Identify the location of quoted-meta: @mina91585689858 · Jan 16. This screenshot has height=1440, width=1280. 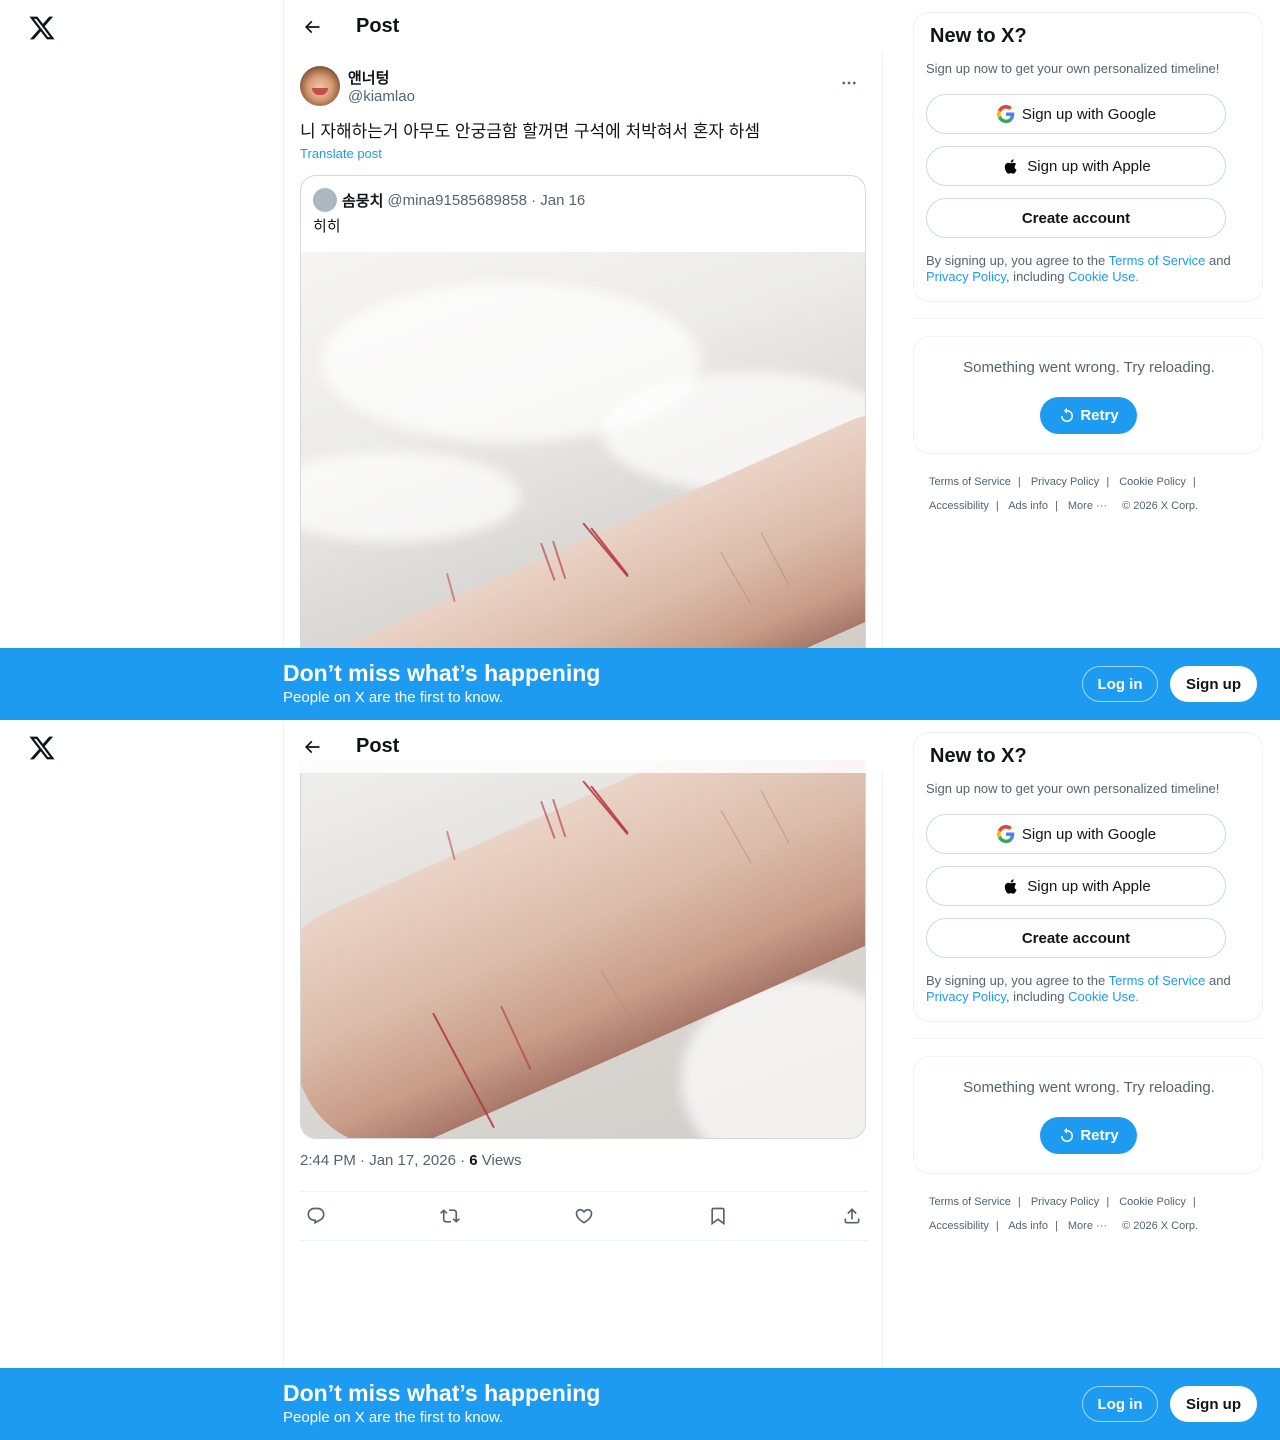
(486, 200).